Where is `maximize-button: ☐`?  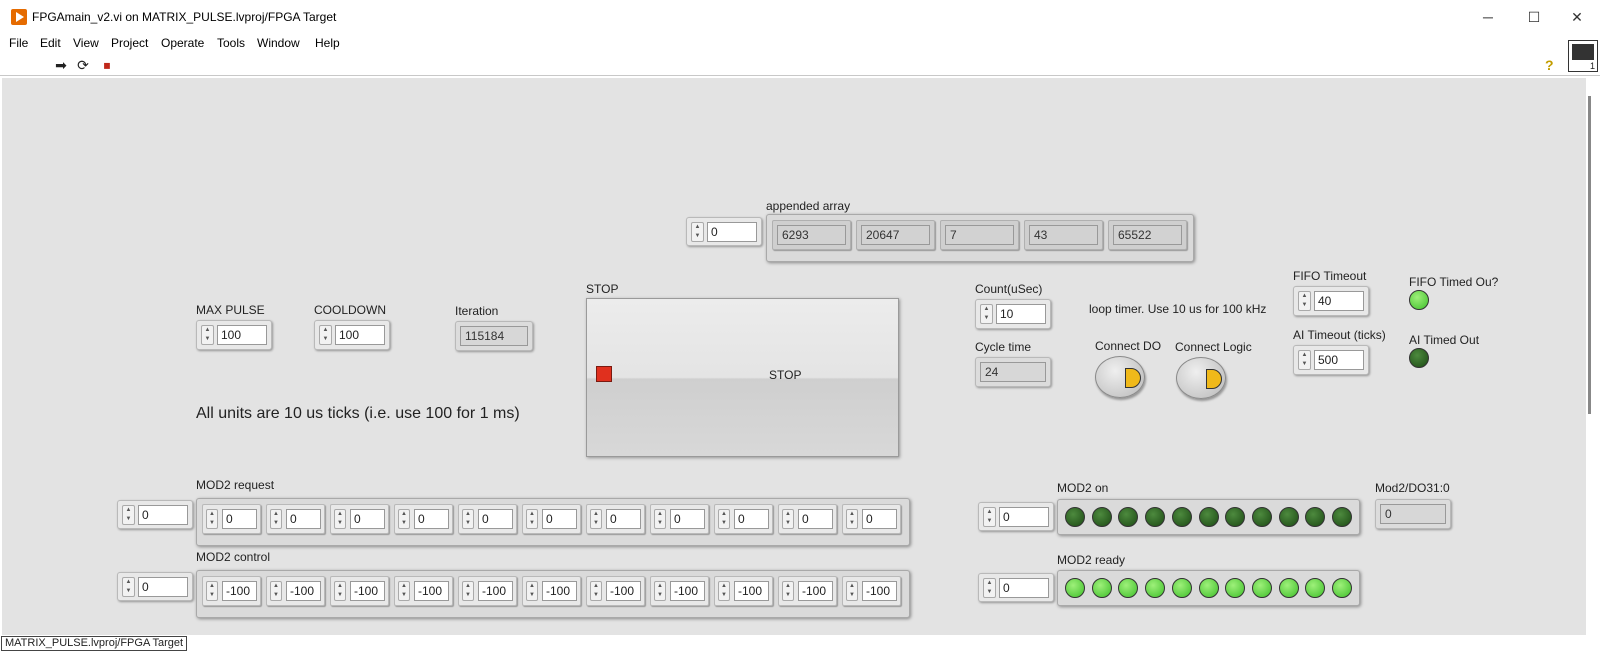
maximize-button: ☐ is located at coordinates (1534, 18).